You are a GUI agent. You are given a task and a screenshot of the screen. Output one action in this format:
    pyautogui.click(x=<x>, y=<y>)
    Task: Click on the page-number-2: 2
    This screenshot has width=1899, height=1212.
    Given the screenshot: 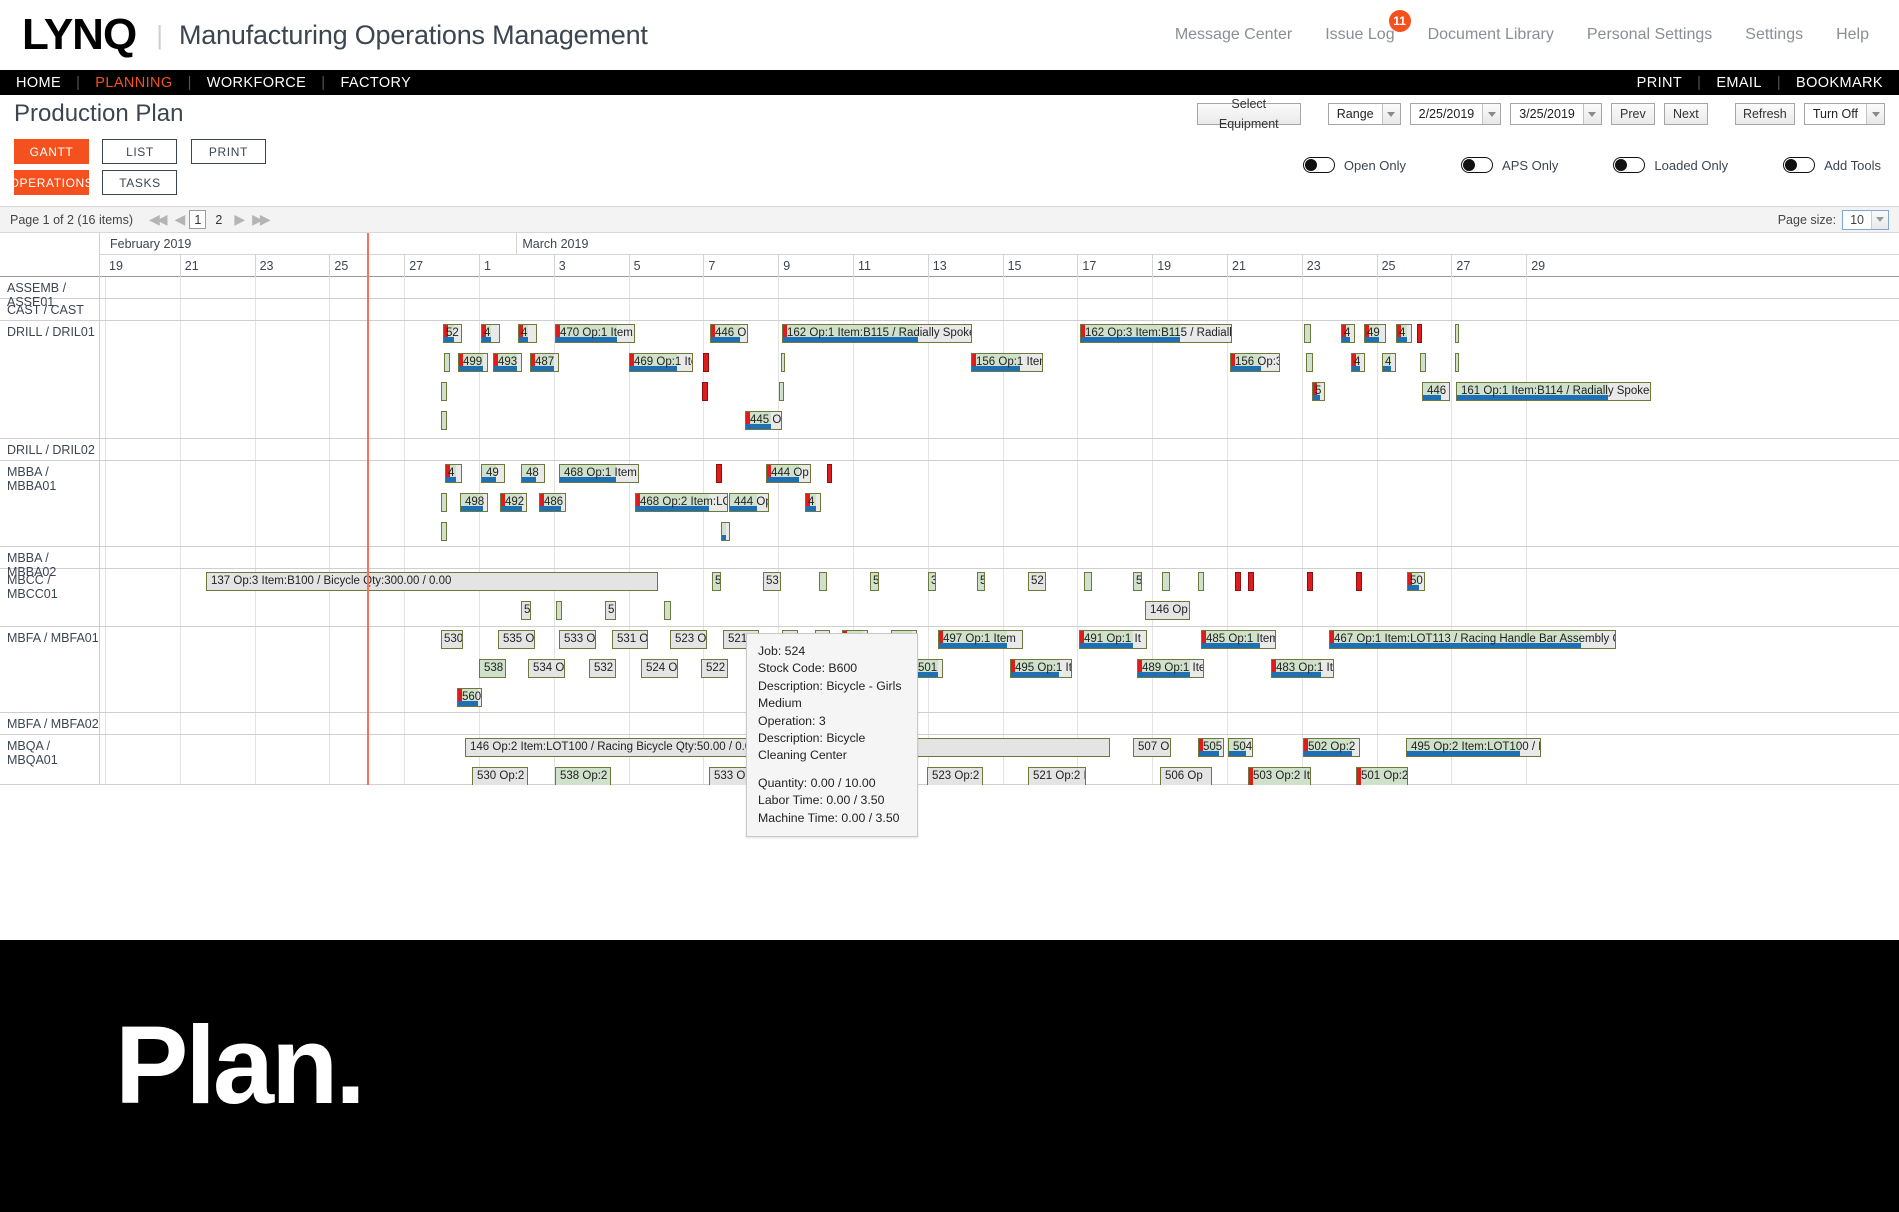 What is the action you would take?
    pyautogui.click(x=218, y=219)
    